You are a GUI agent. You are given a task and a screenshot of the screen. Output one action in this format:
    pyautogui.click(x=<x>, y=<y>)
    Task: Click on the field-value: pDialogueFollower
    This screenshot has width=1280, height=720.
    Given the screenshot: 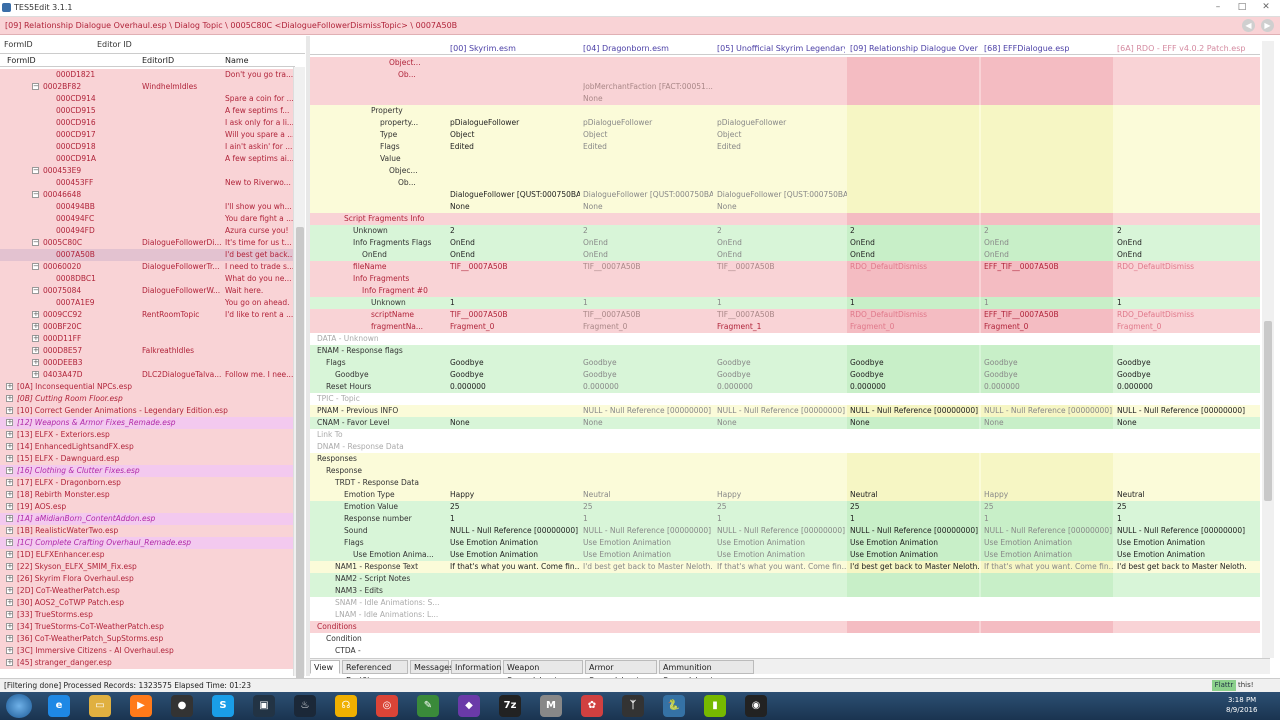 What is the action you would take?
    pyautogui.click(x=782, y=123)
    